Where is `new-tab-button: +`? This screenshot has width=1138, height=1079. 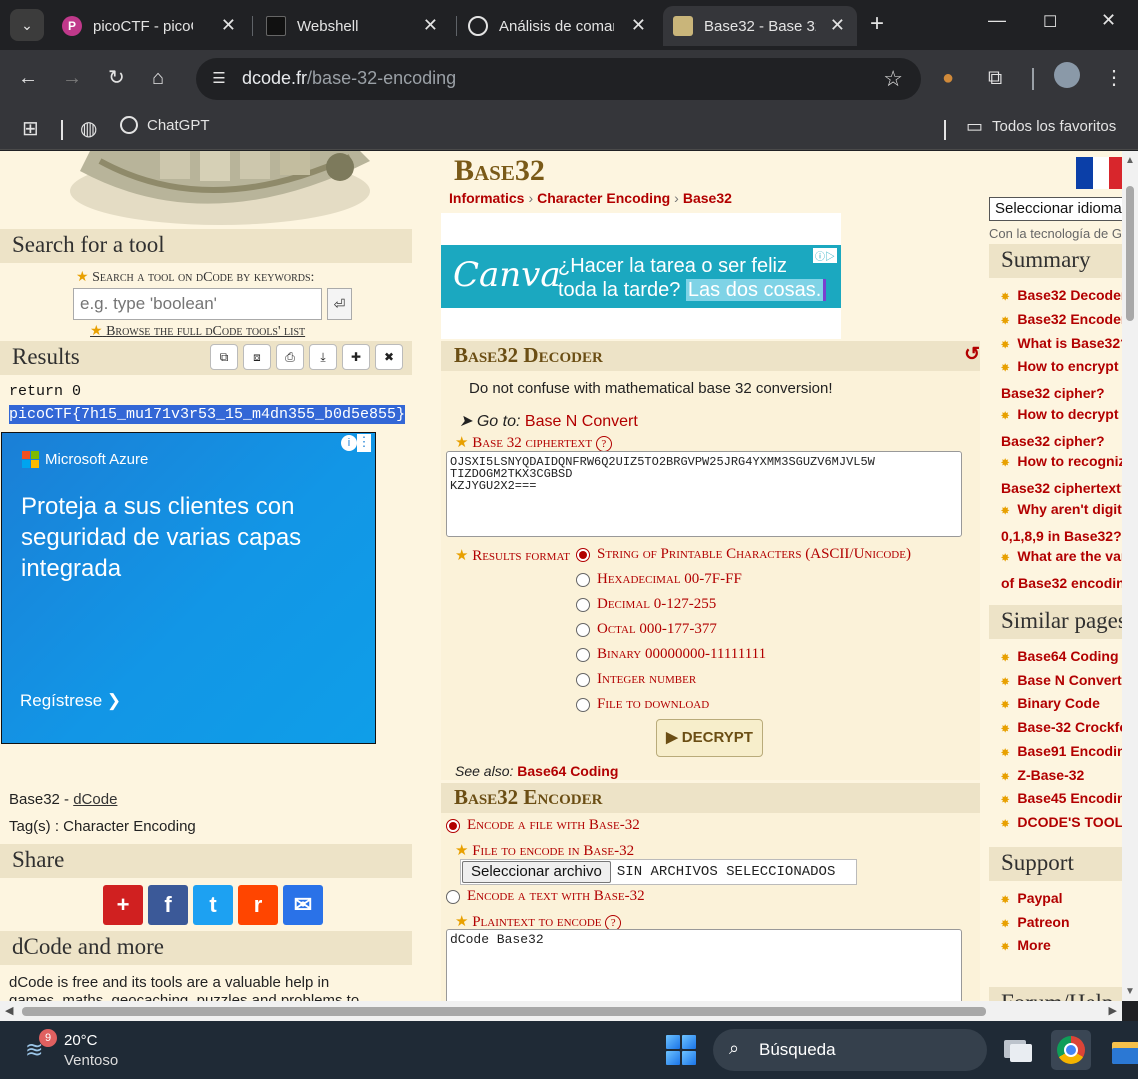
new-tab-button: + is located at coordinates (877, 24).